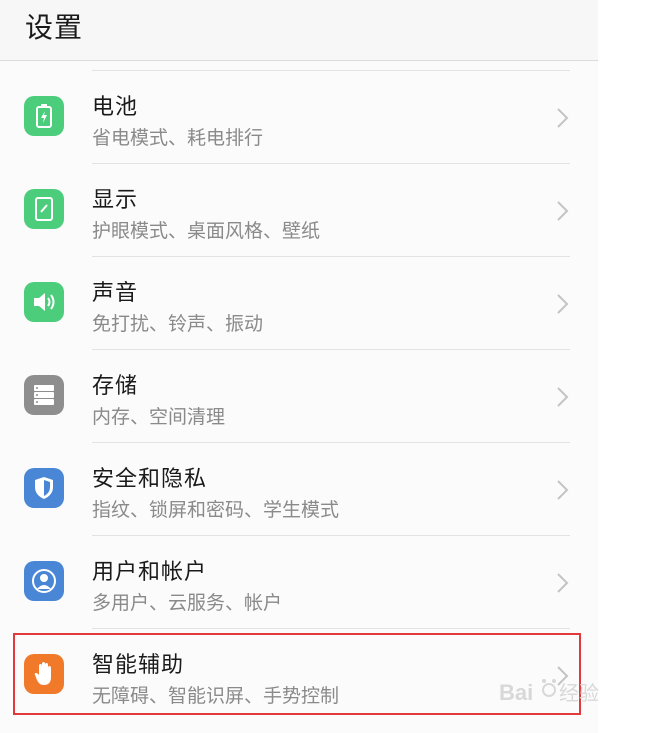 Image resolution: width=645 pixels, height=733 pixels. What do you see at coordinates (44, 302) in the screenshot?
I see `sound-icon` at bounding box center [44, 302].